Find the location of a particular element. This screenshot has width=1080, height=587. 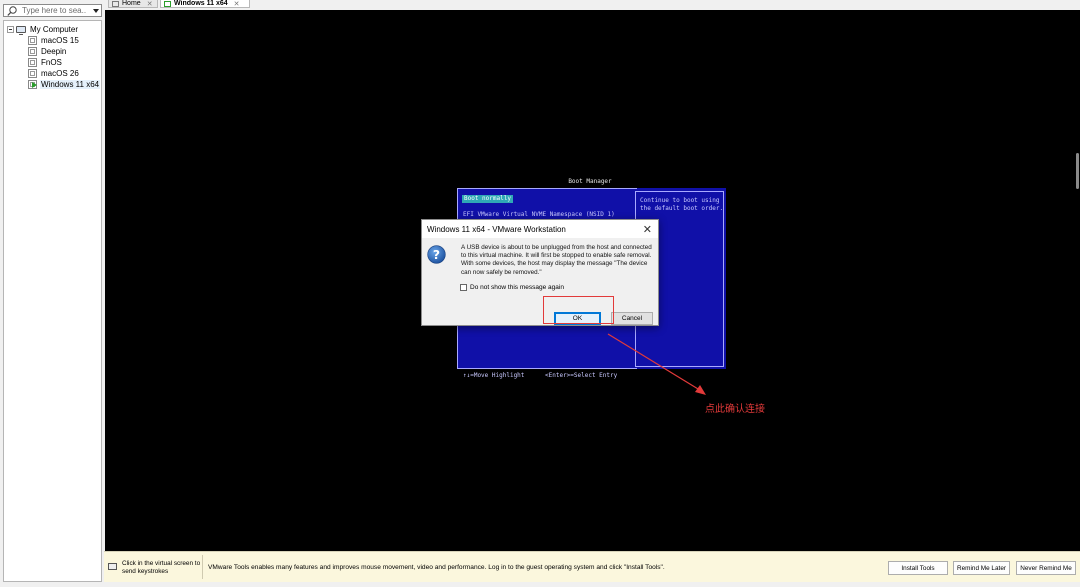

tree-item-macos-26: macOS 26 is located at coordinates (54, 73).